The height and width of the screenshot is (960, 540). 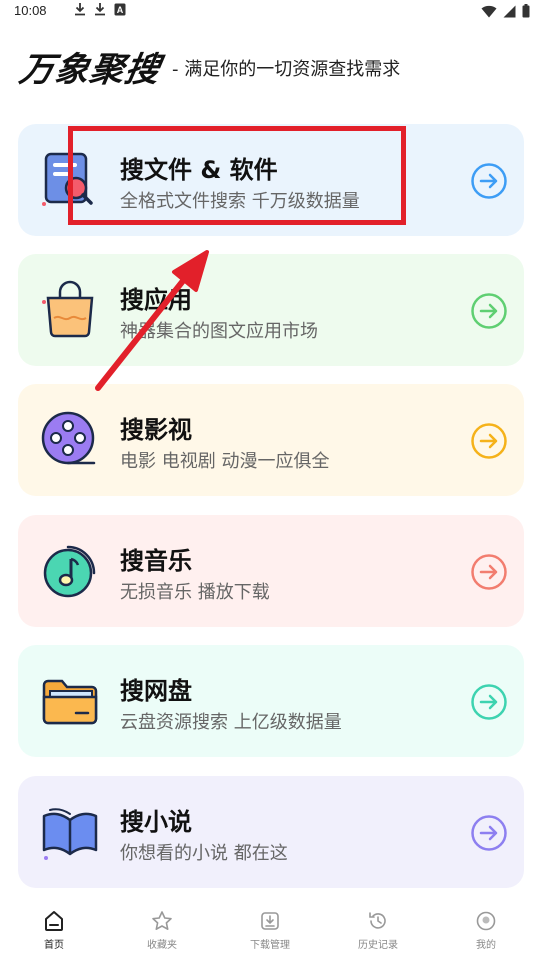 I want to click on card-subtitle: 电影 电视剧 动漫一应俱全, so click(x=225, y=461).